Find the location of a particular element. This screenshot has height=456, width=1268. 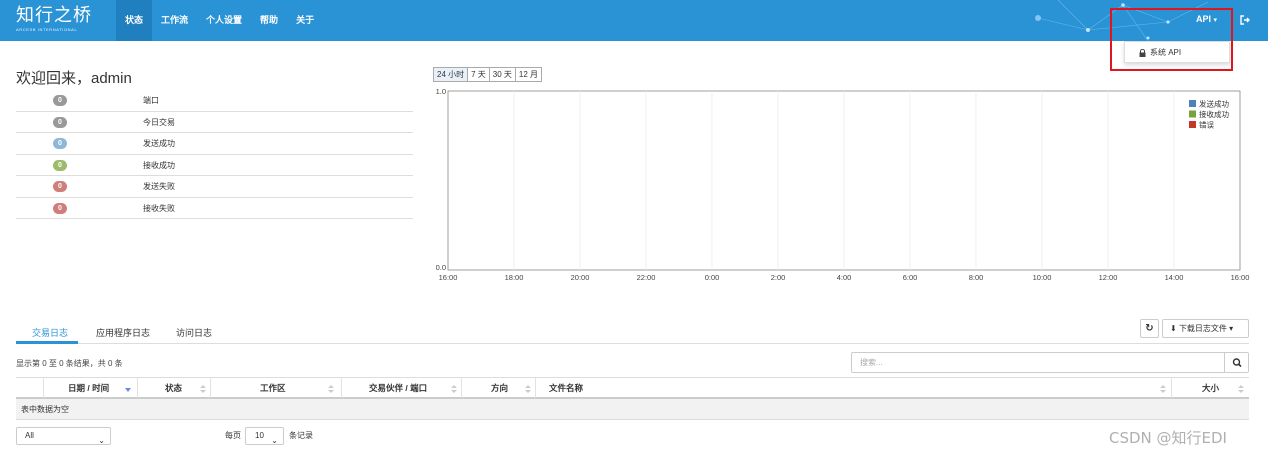

column-label: 状态 is located at coordinates (174, 388).